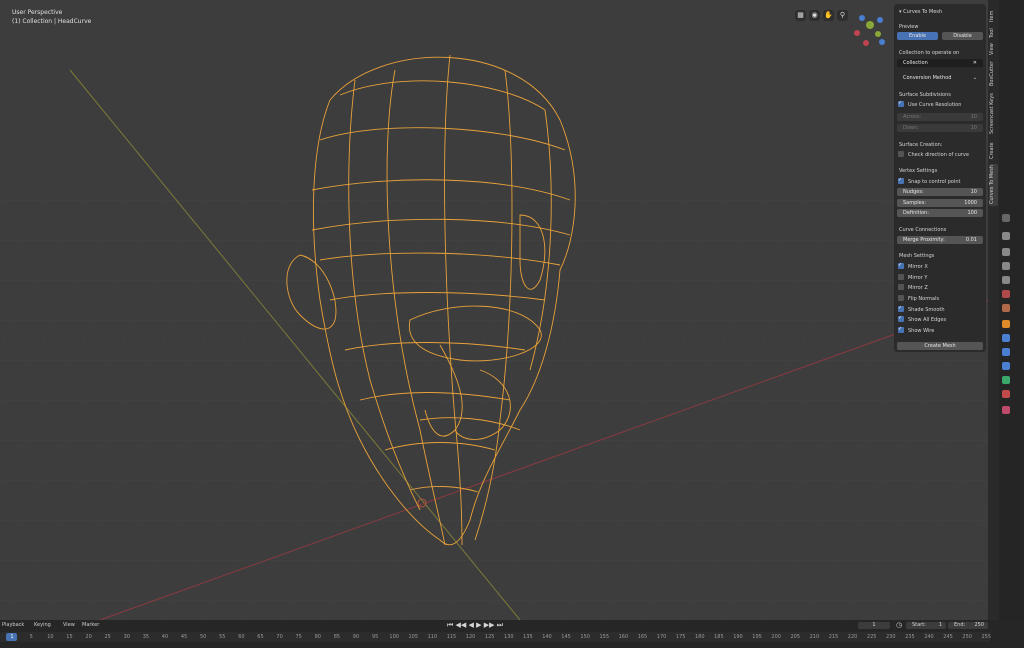 This screenshot has width=1024, height=648. Describe the element at coordinates (913, 266) in the screenshot. I see `mirror-x-checkbox: Mirror X` at that location.